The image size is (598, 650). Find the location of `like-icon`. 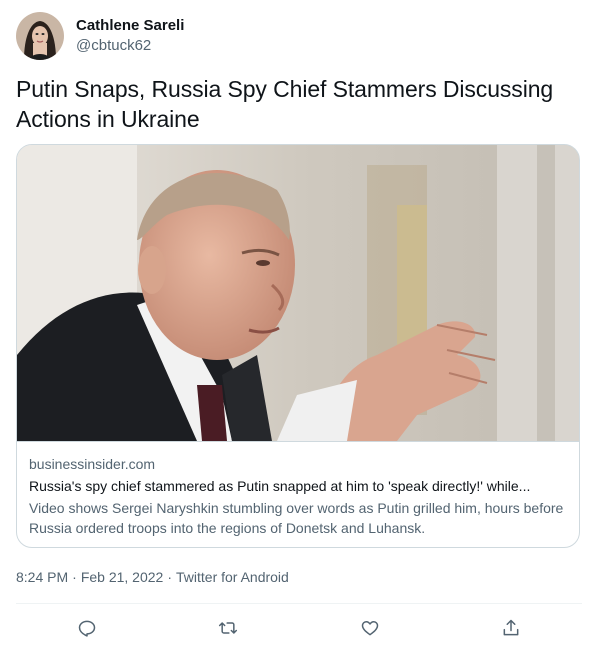

like-icon is located at coordinates (369, 628).